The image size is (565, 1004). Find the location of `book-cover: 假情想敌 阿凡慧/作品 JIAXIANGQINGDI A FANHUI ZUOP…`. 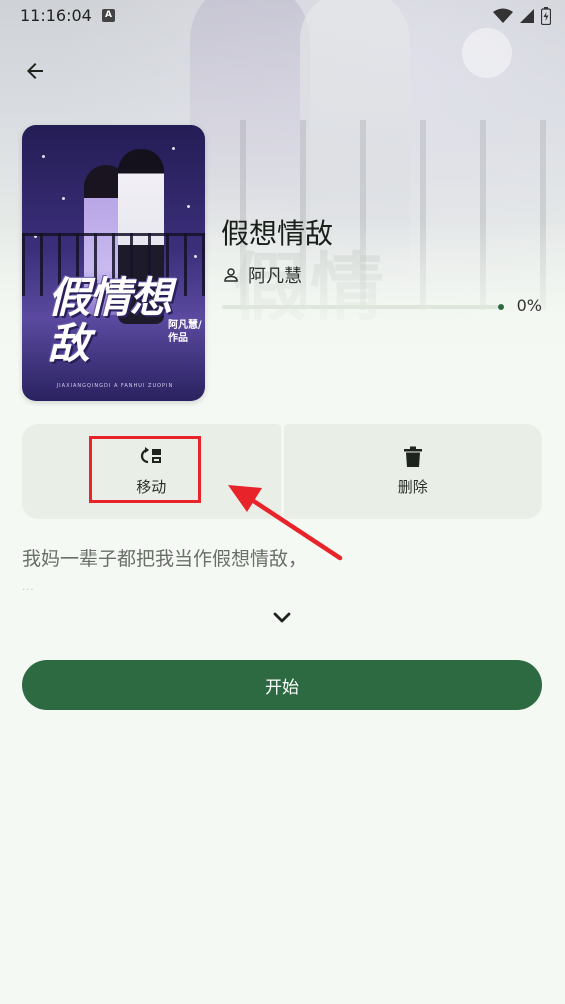

book-cover: 假情想敌 阿凡慧/作品 JIAXIANGQINGDI A FANHUI ZUOP… is located at coordinates (113, 263).